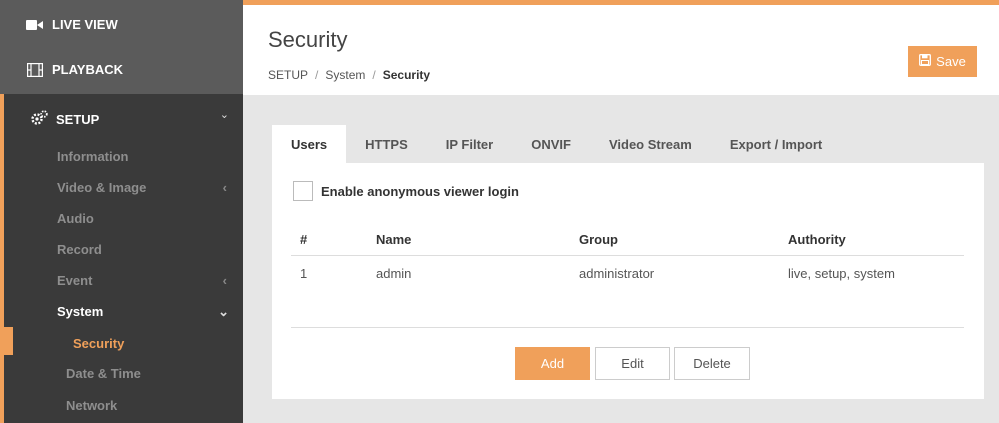 Image resolution: width=999 pixels, height=423 pixels. I want to click on column-header-name: Name, so click(394, 239).